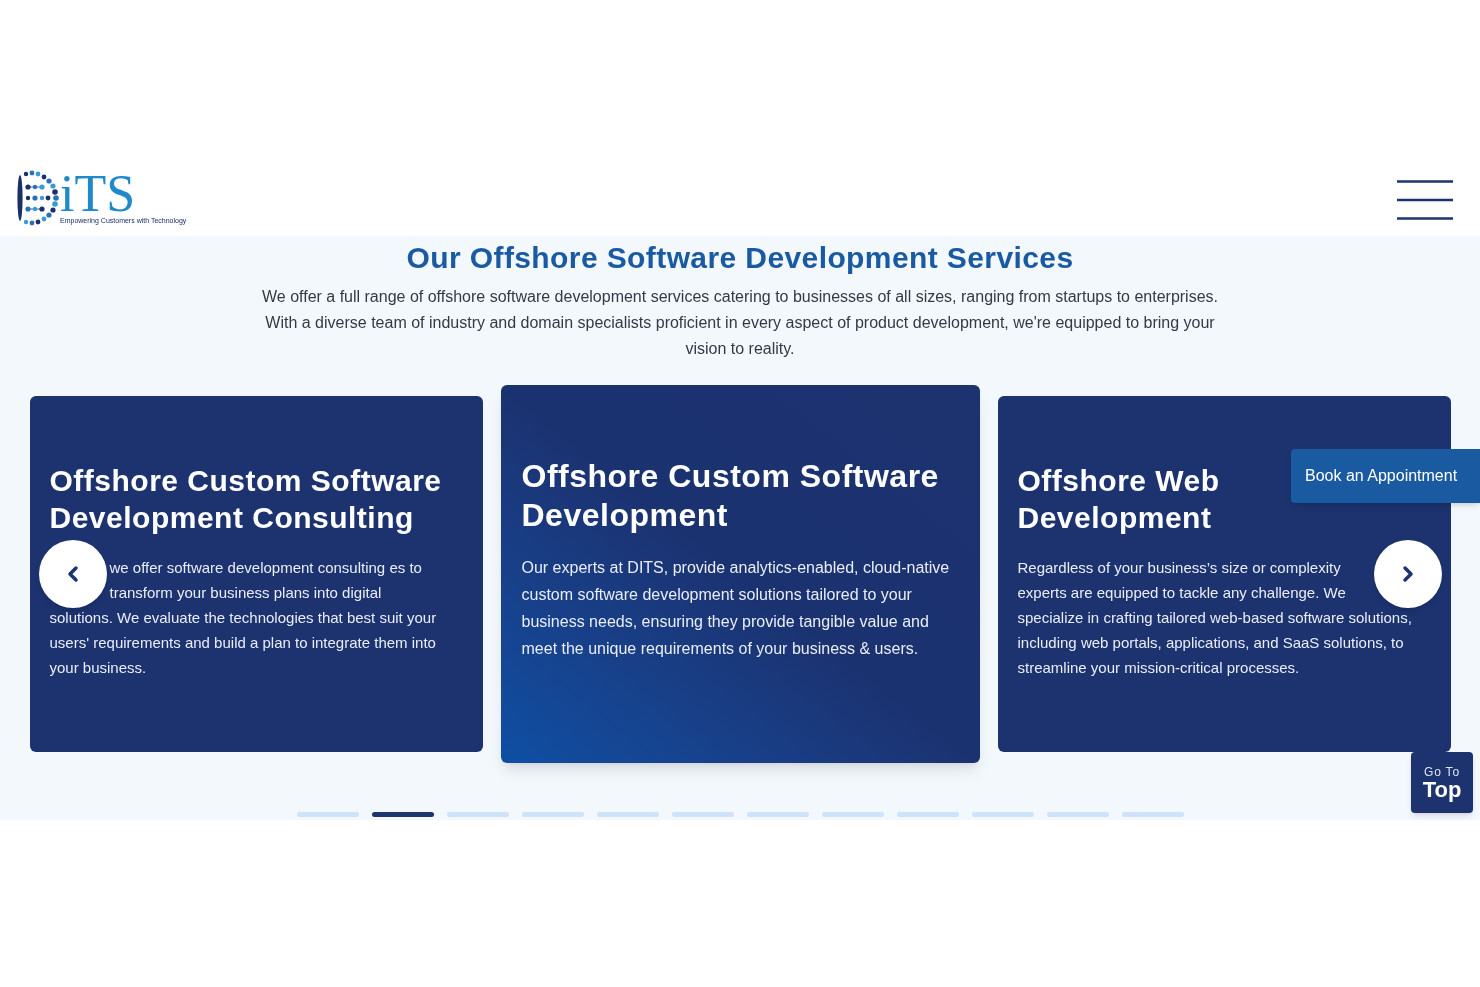 The height and width of the screenshot is (987, 1480). What do you see at coordinates (1119, 499) in the screenshot?
I see `card-title: Offshore Web Development` at bounding box center [1119, 499].